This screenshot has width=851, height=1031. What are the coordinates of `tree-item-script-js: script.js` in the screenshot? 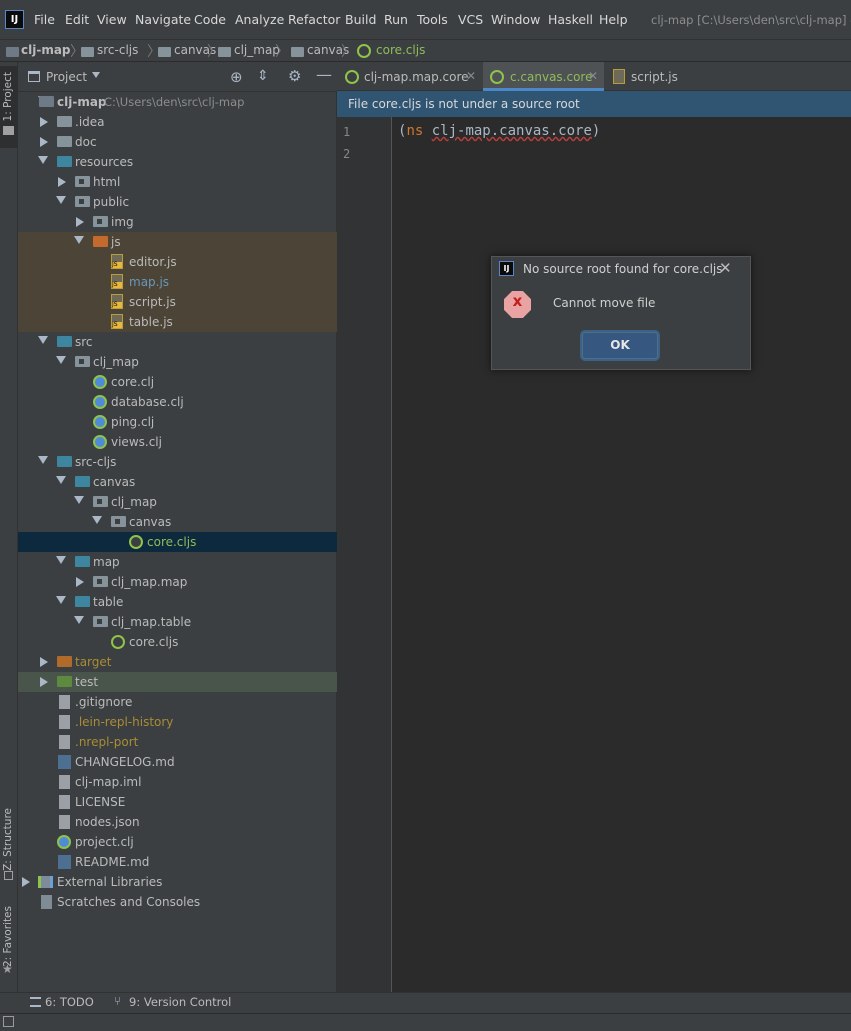 It's located at (177, 302).